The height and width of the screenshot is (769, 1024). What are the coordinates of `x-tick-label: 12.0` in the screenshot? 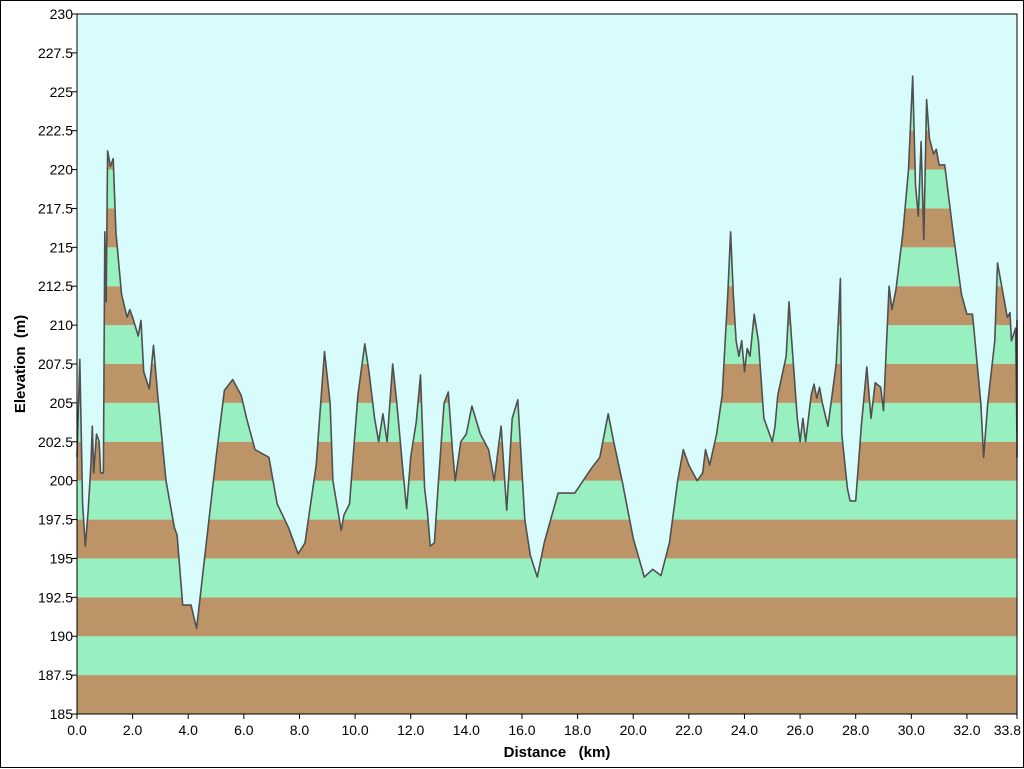 It's located at (410, 730).